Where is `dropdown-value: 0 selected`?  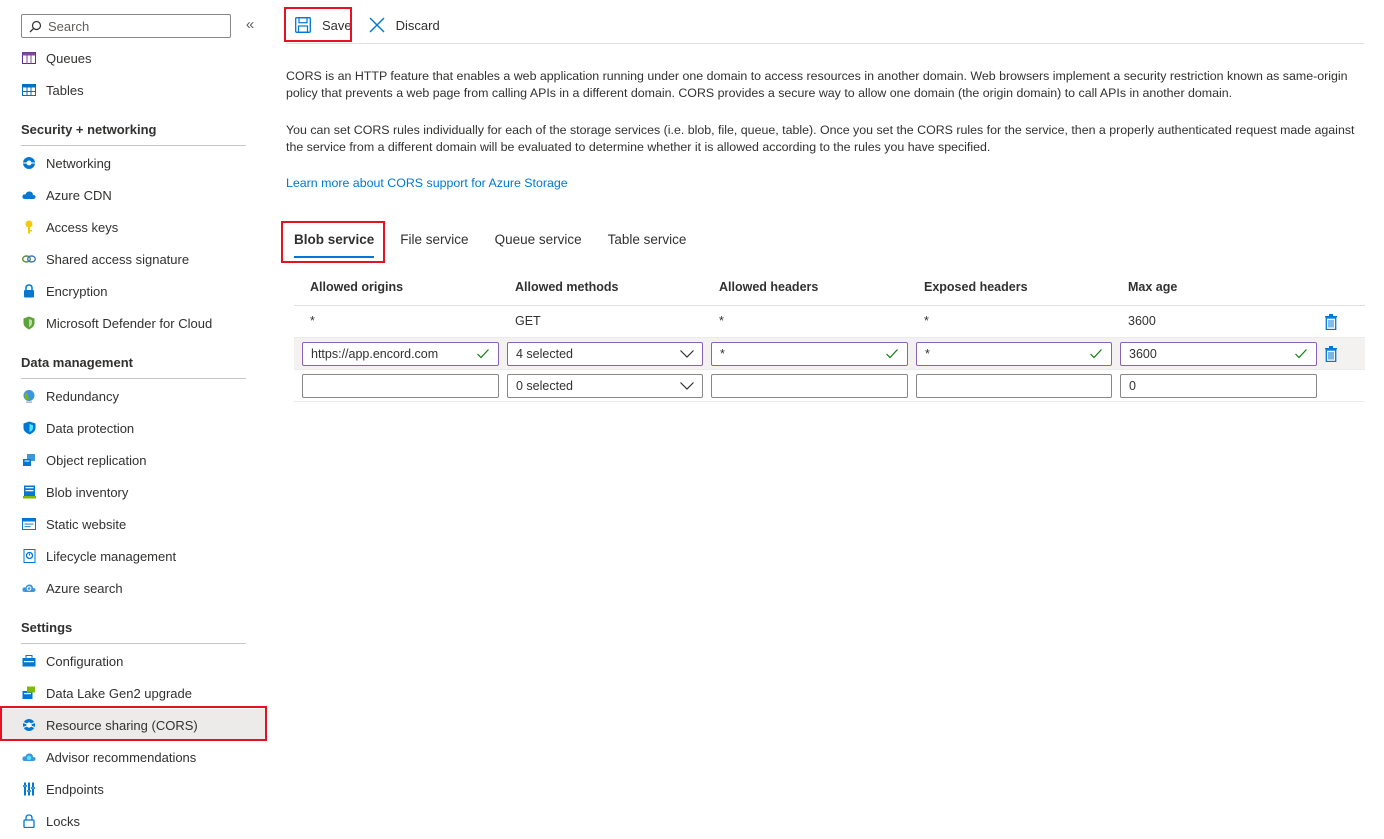 dropdown-value: 0 selected is located at coordinates (544, 386).